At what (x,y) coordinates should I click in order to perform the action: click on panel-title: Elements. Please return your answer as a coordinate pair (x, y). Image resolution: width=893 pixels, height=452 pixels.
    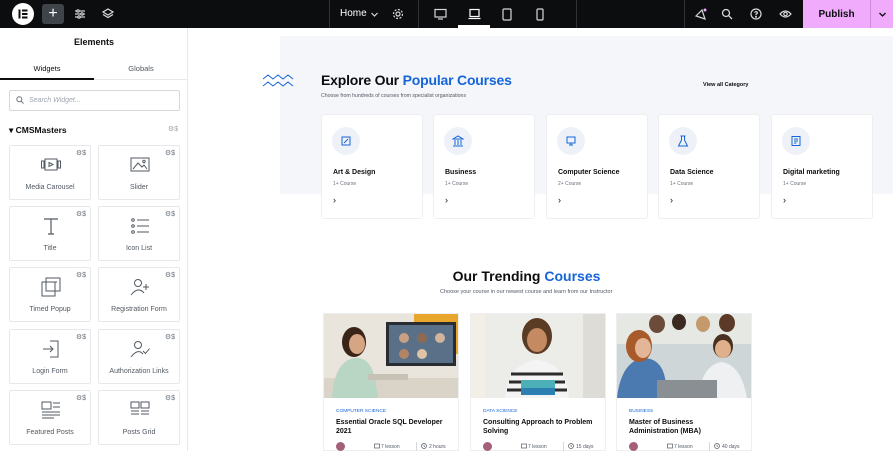
    Looking at the image, I should click on (94, 42).